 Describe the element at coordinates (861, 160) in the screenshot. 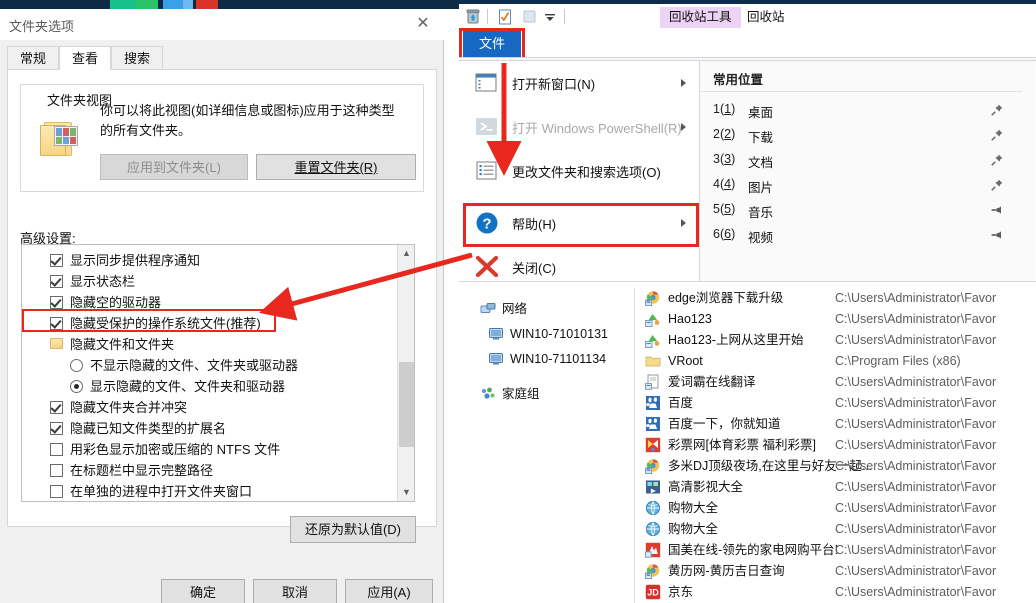

I see `frequent-place-item: 3(3) 文档` at that location.